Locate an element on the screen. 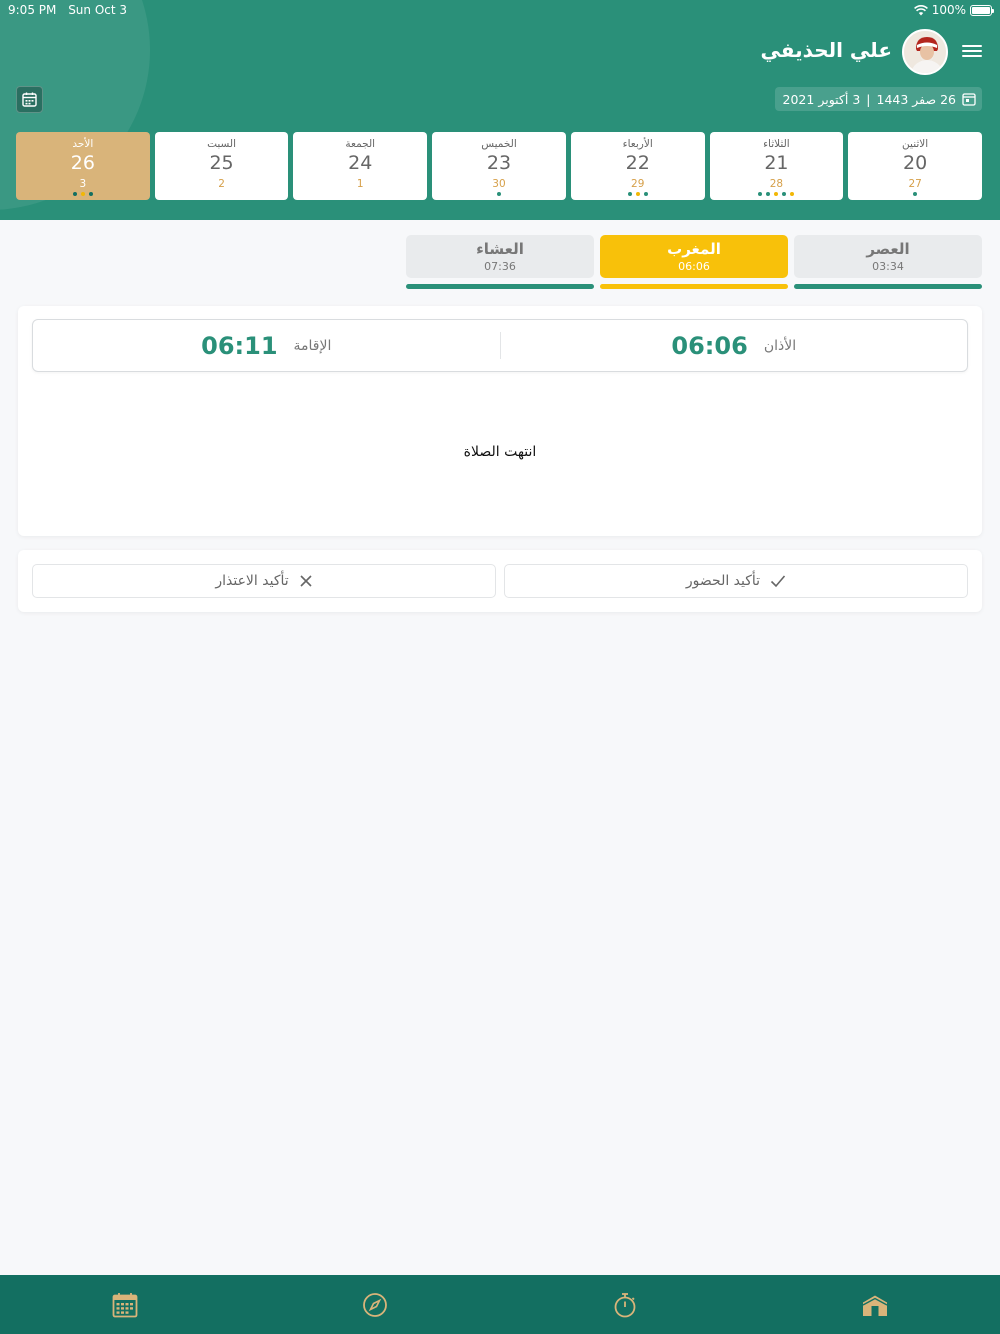 This screenshot has width=1000, height=1334. prayer-name: العصر is located at coordinates (888, 249).